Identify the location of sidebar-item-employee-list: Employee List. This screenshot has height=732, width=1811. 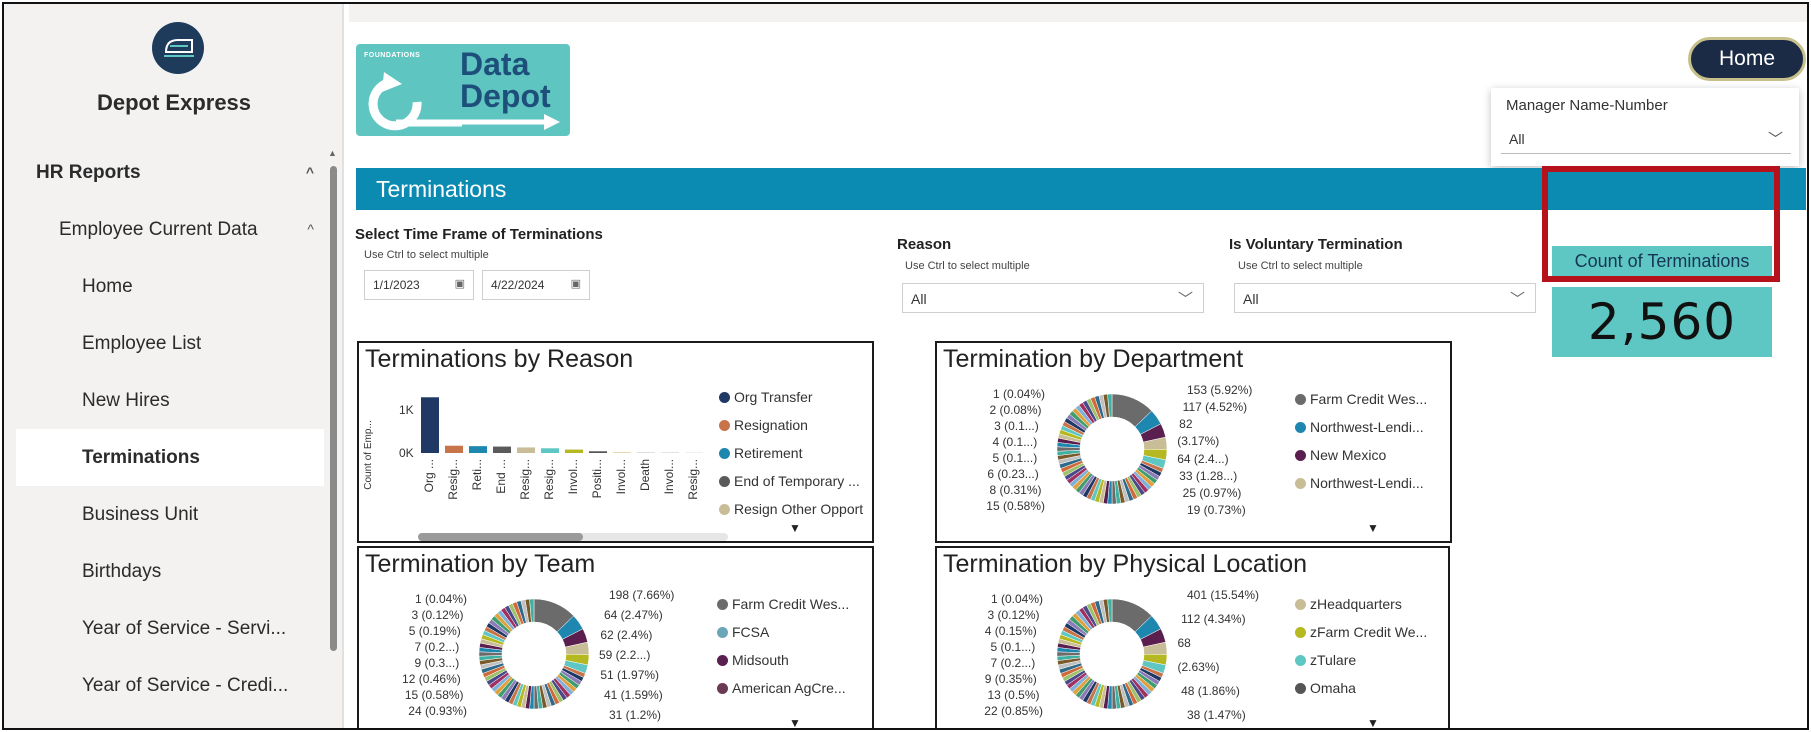
(171, 343).